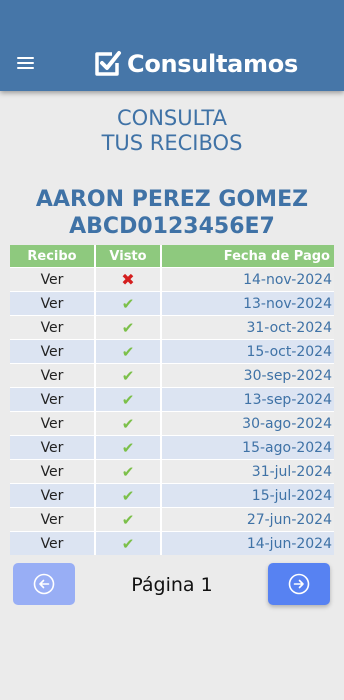 The image size is (344, 700). I want to click on user-name: AARON PEREZ GOMEZ, so click(172, 199).